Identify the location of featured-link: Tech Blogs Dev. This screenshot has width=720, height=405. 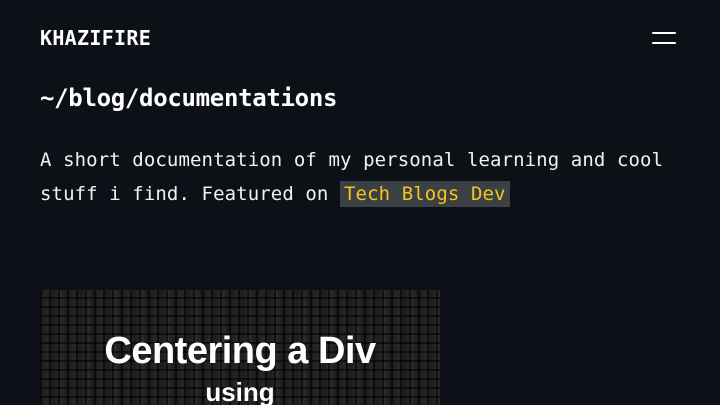
(425, 194).